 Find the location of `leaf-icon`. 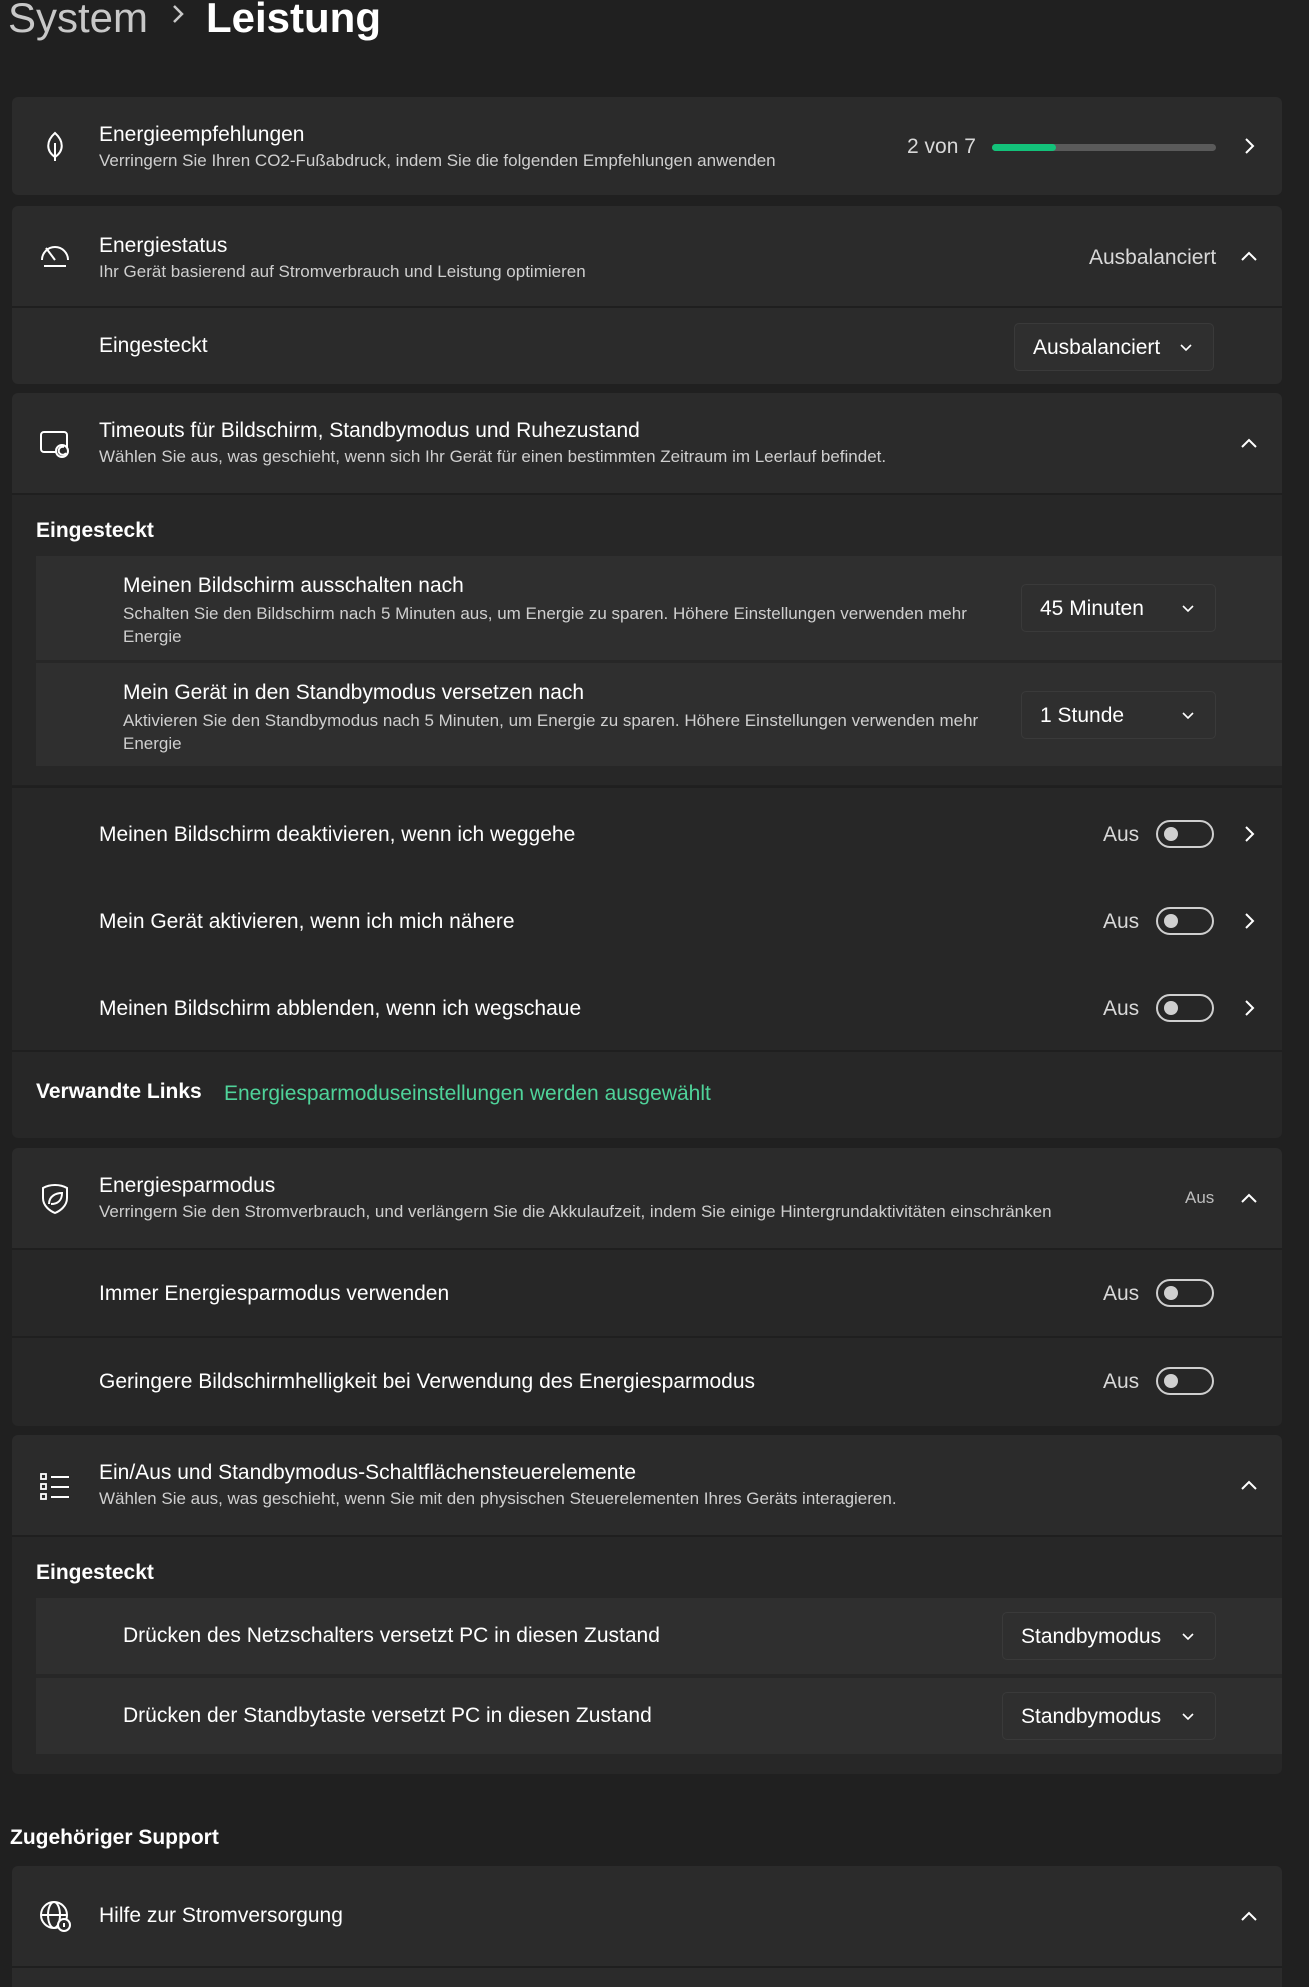

leaf-icon is located at coordinates (55, 146).